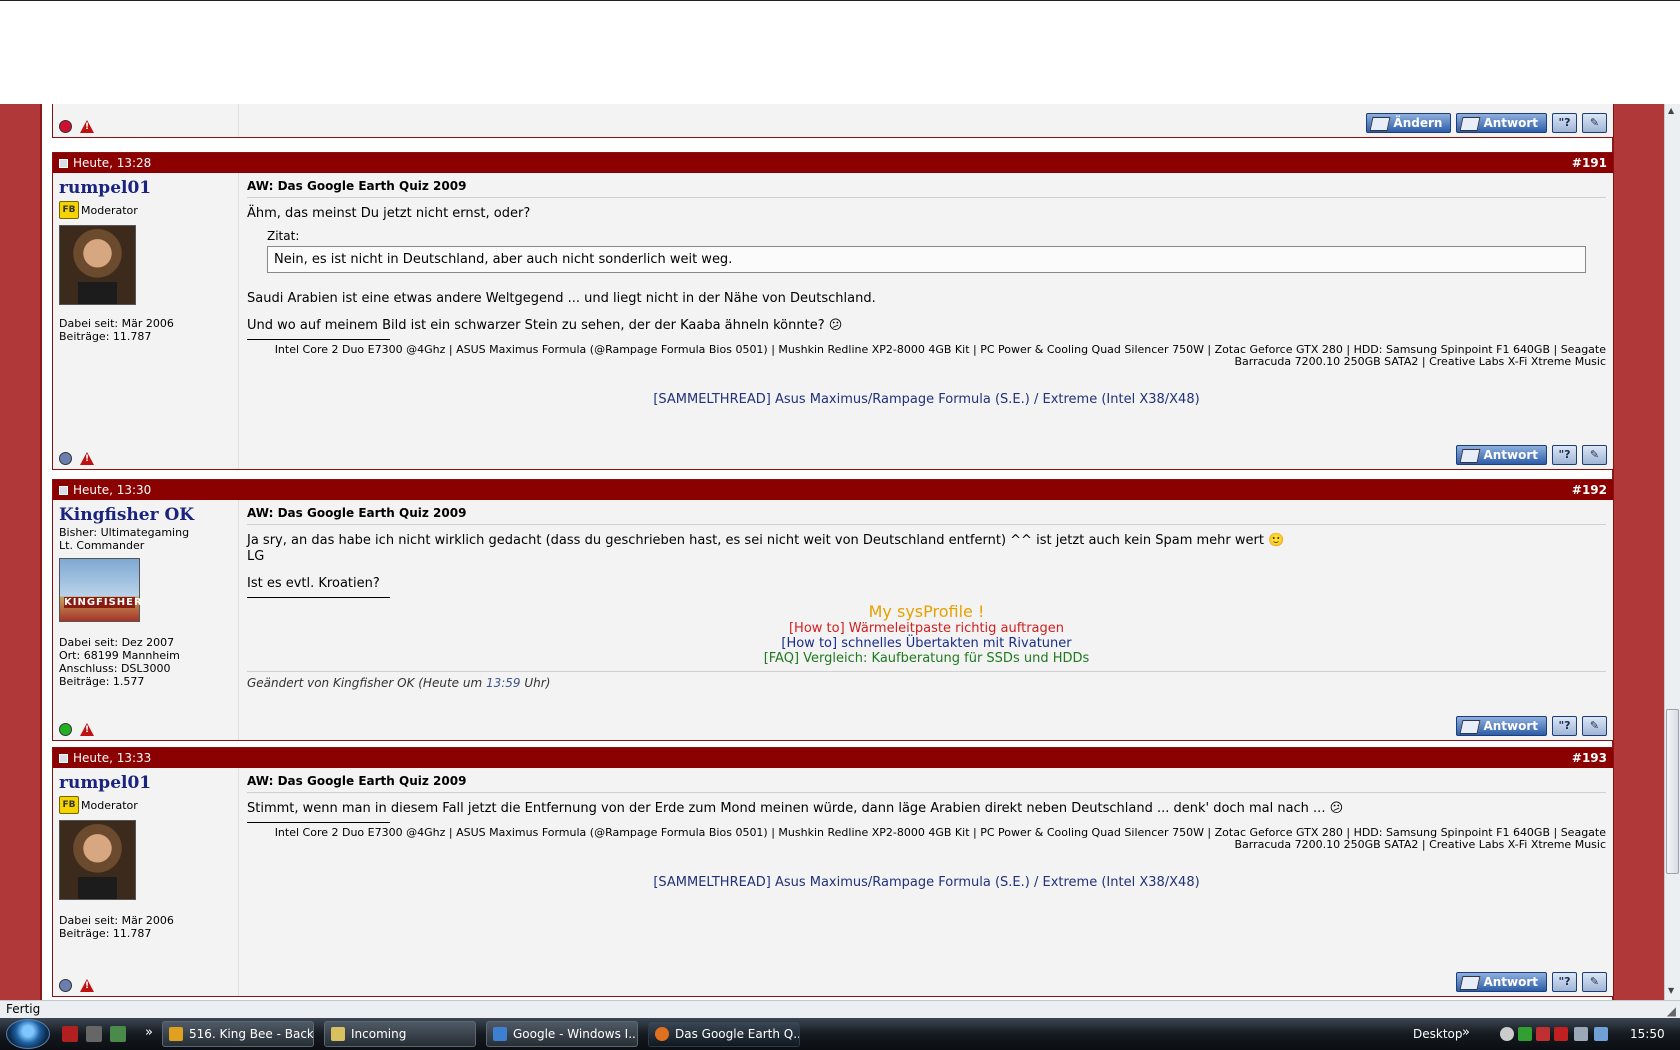  What do you see at coordinates (23, 1009) in the screenshot?
I see `status-text: Fertig` at bounding box center [23, 1009].